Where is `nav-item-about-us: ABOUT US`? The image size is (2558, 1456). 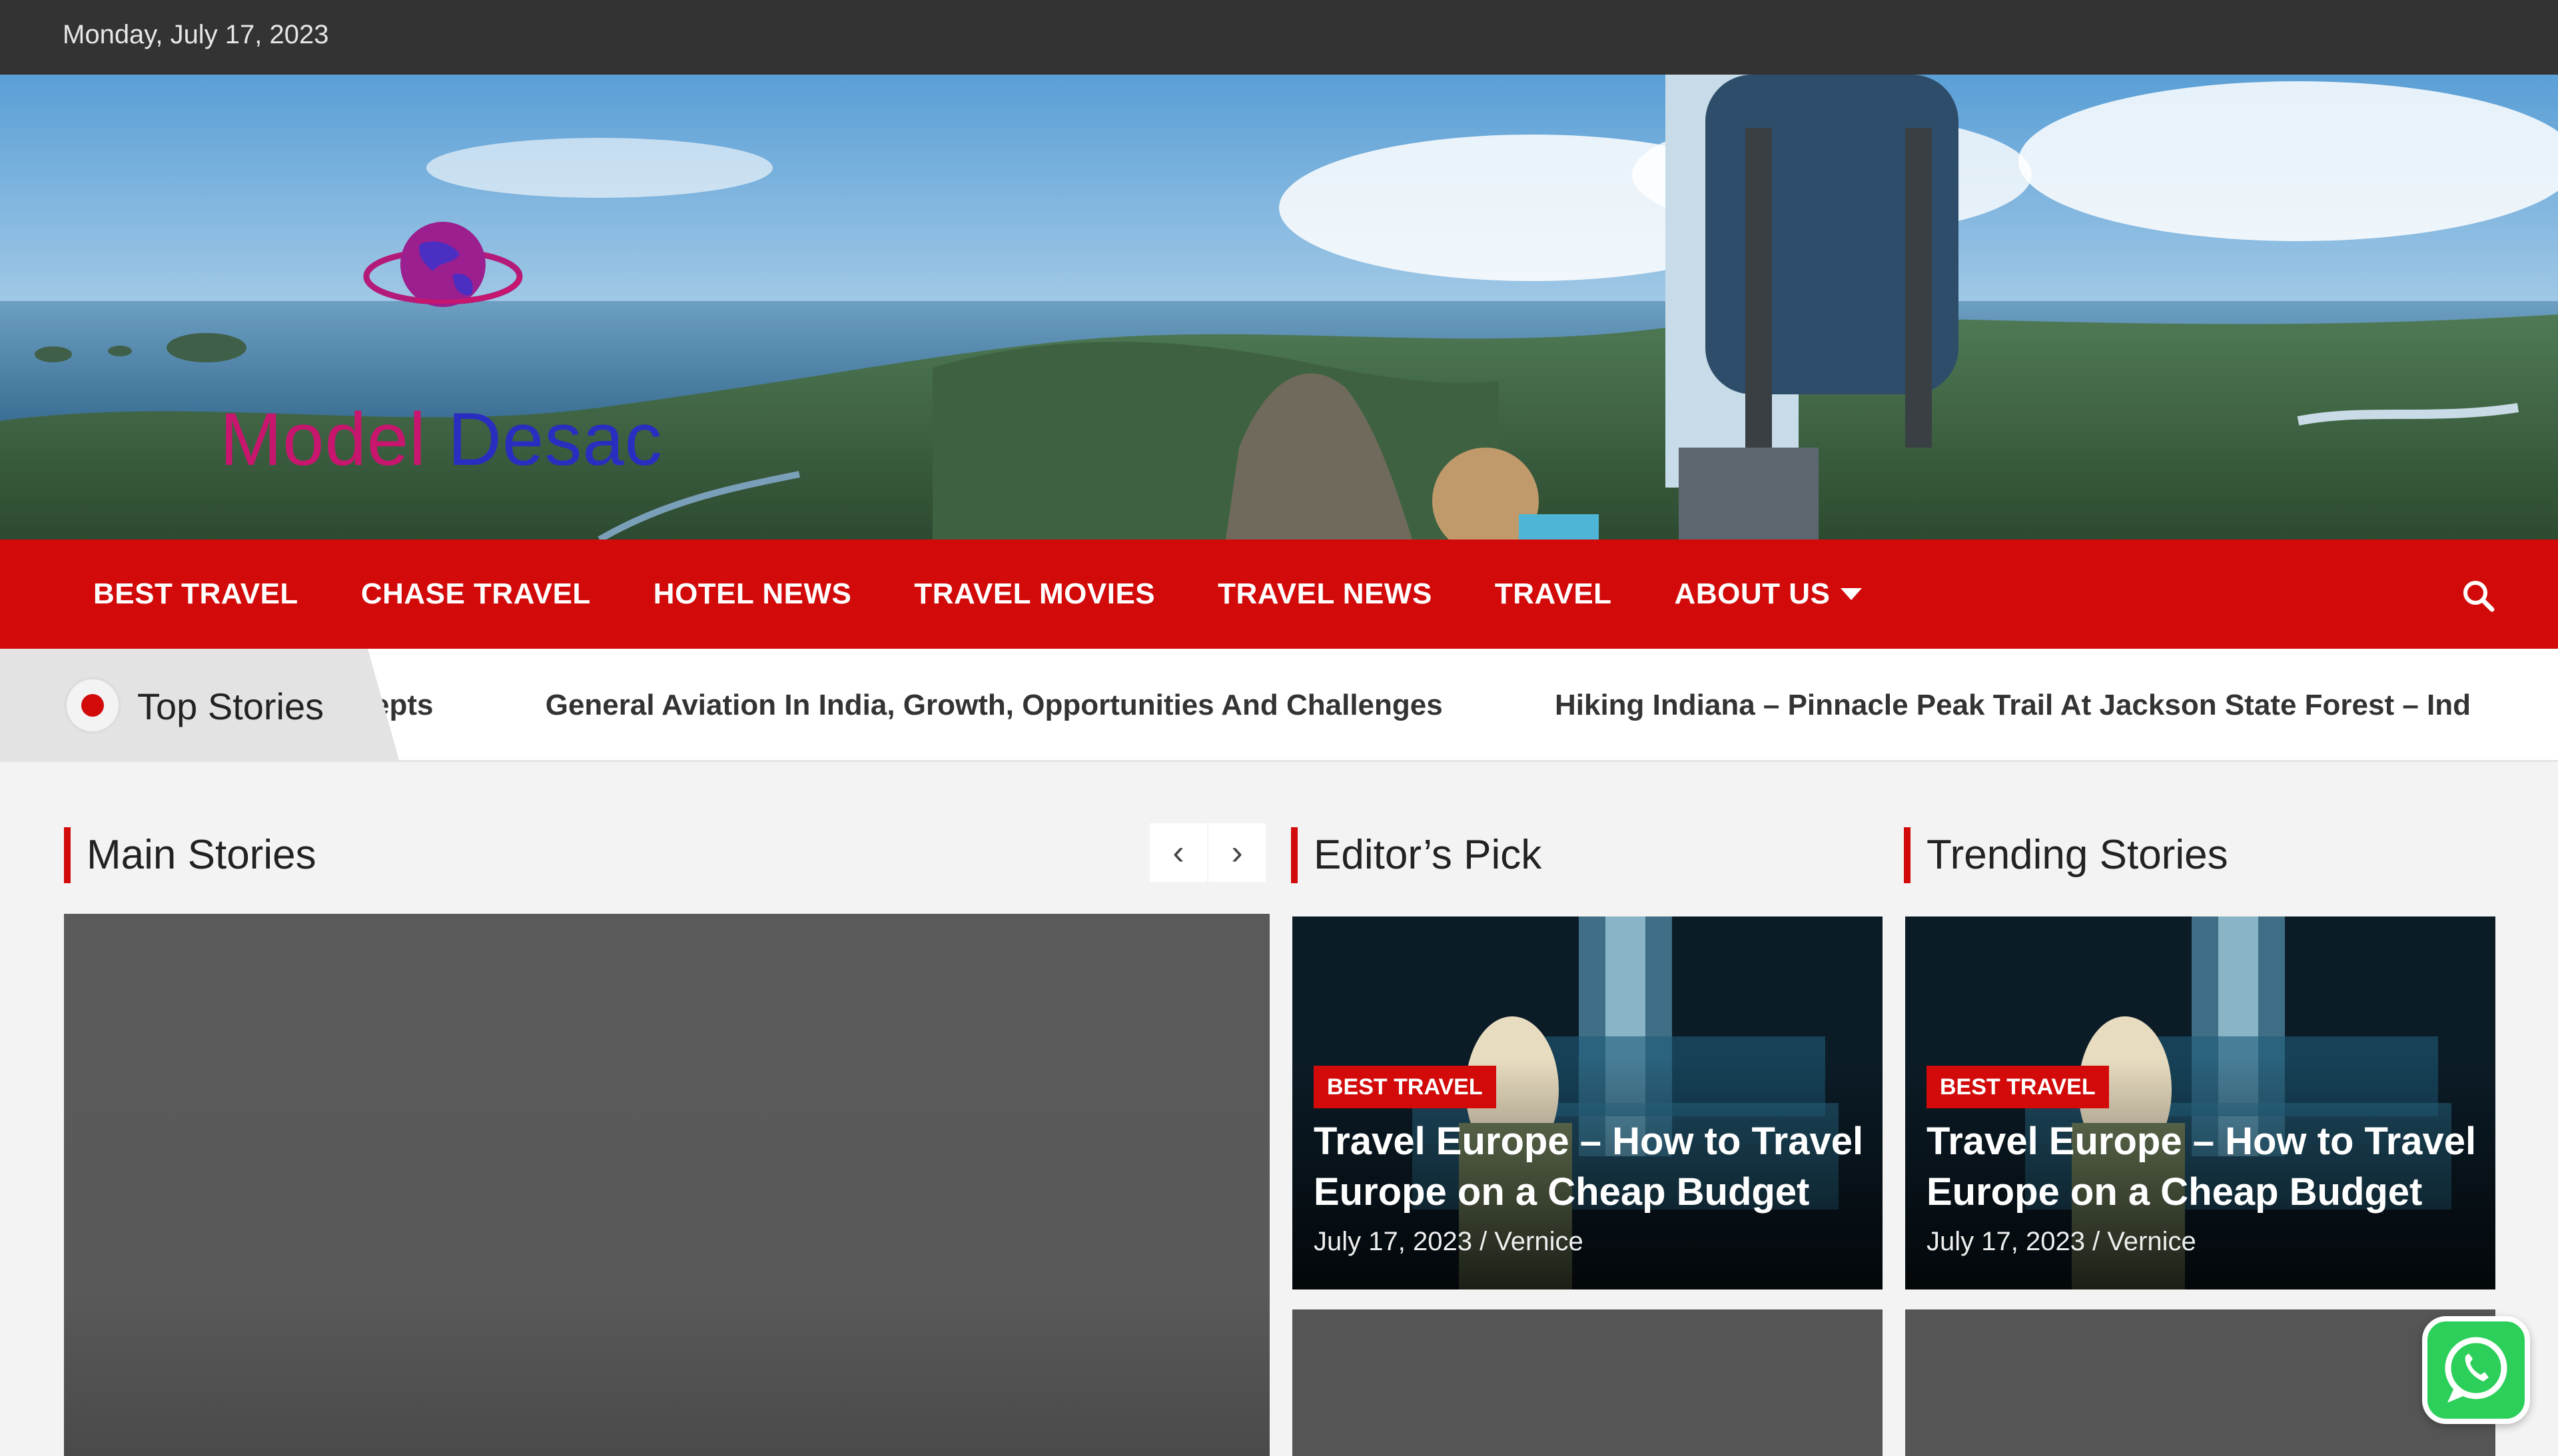 nav-item-about-us: ABOUT US is located at coordinates (1769, 594).